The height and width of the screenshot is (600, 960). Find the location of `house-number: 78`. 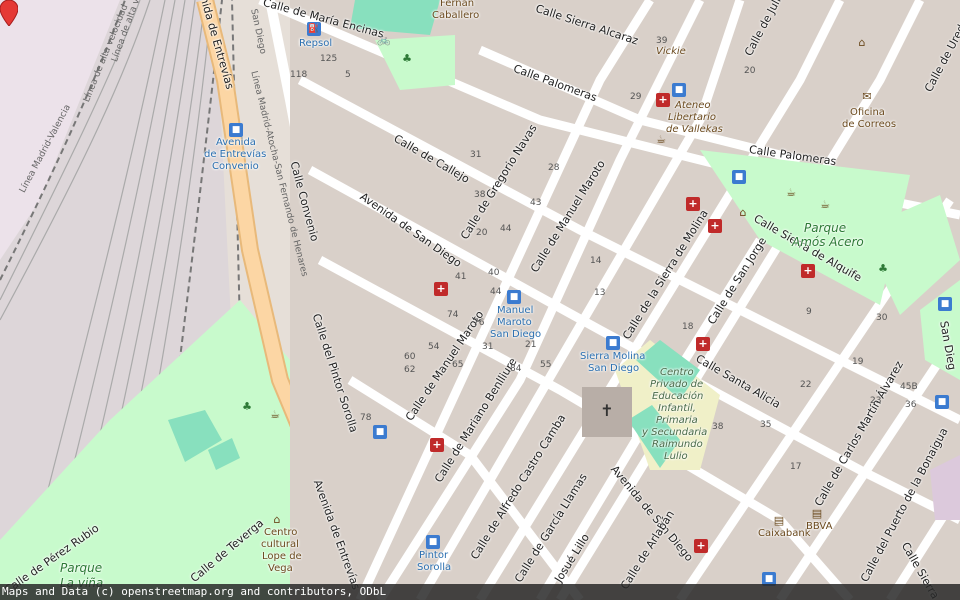

house-number: 78 is located at coordinates (366, 418).